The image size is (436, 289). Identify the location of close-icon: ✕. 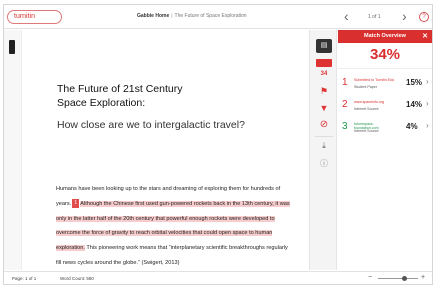
(425, 36).